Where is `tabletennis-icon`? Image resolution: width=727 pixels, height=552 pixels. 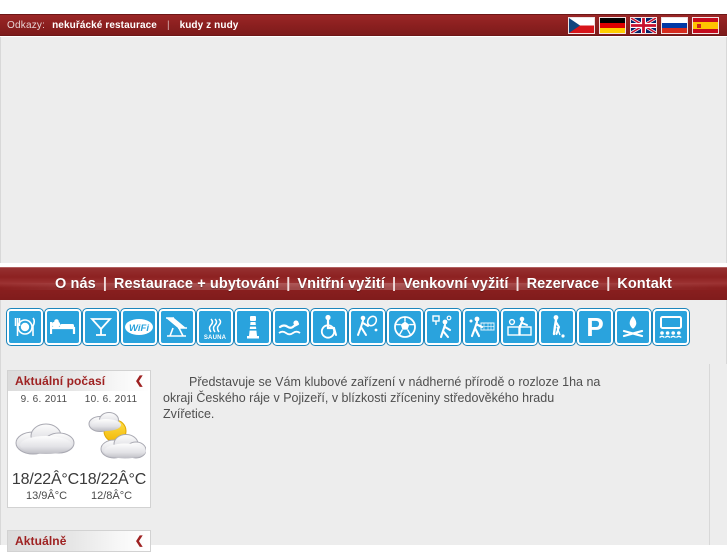
tabletennis-icon is located at coordinates (519, 327).